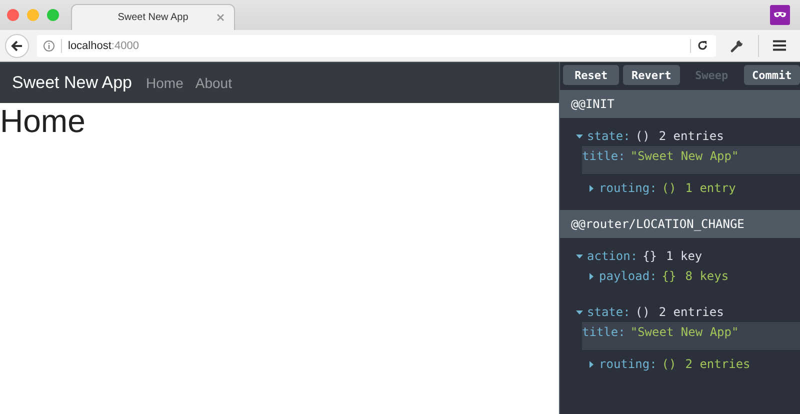 The height and width of the screenshot is (414, 800). What do you see at coordinates (680, 224) in the screenshot?
I see `action-header: @@router/LOCATION_CHANGE` at bounding box center [680, 224].